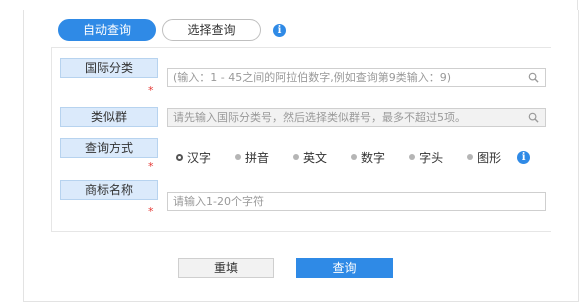 The height and width of the screenshot is (307, 585). Describe the element at coordinates (356, 201) in the screenshot. I see `trademark-name-input: 请输入1-20个字符` at that location.